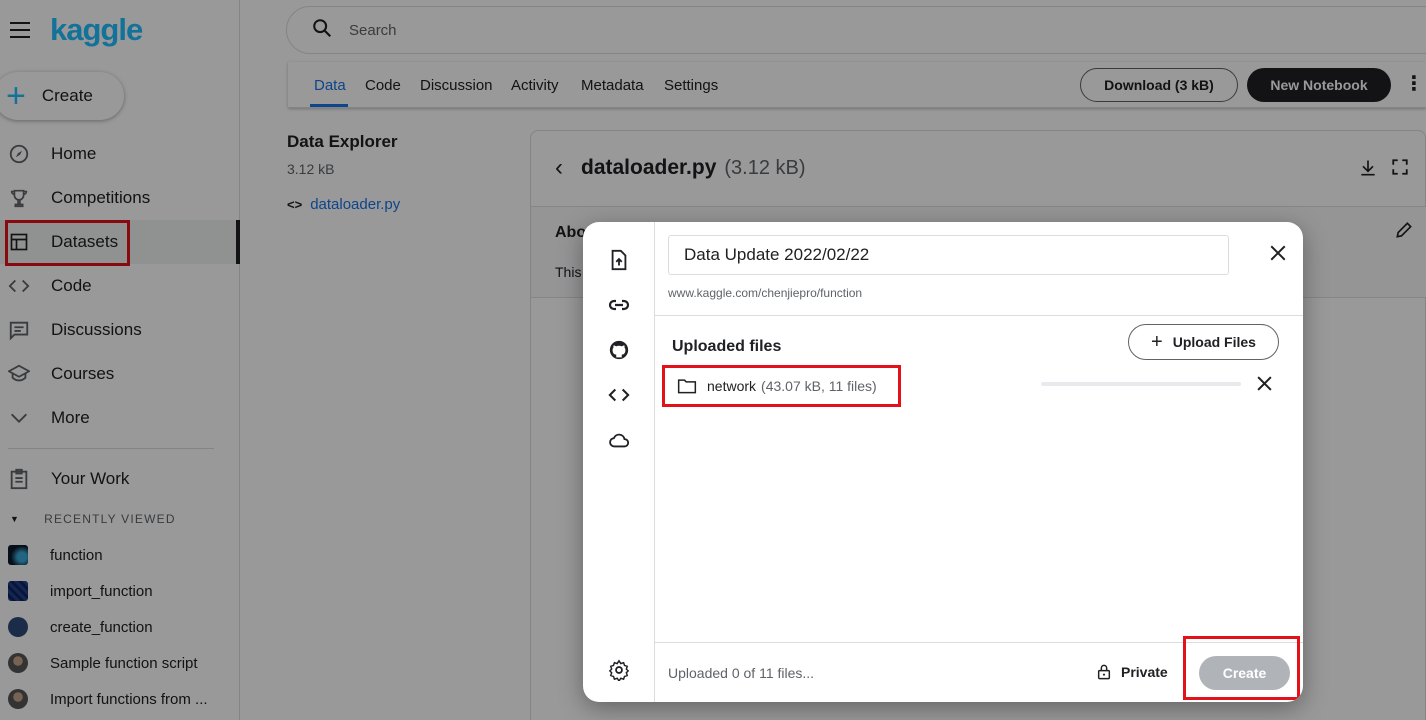  What do you see at coordinates (1141, 384) in the screenshot?
I see `upload-progress-bar` at bounding box center [1141, 384].